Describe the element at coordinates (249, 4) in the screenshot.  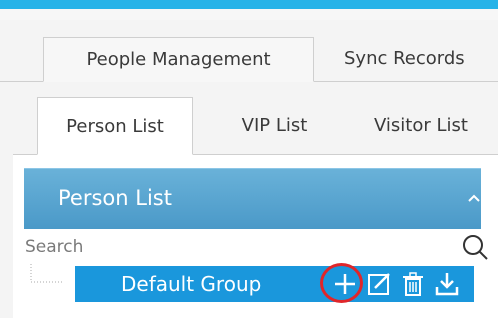
I see `top-accent-bar` at that location.